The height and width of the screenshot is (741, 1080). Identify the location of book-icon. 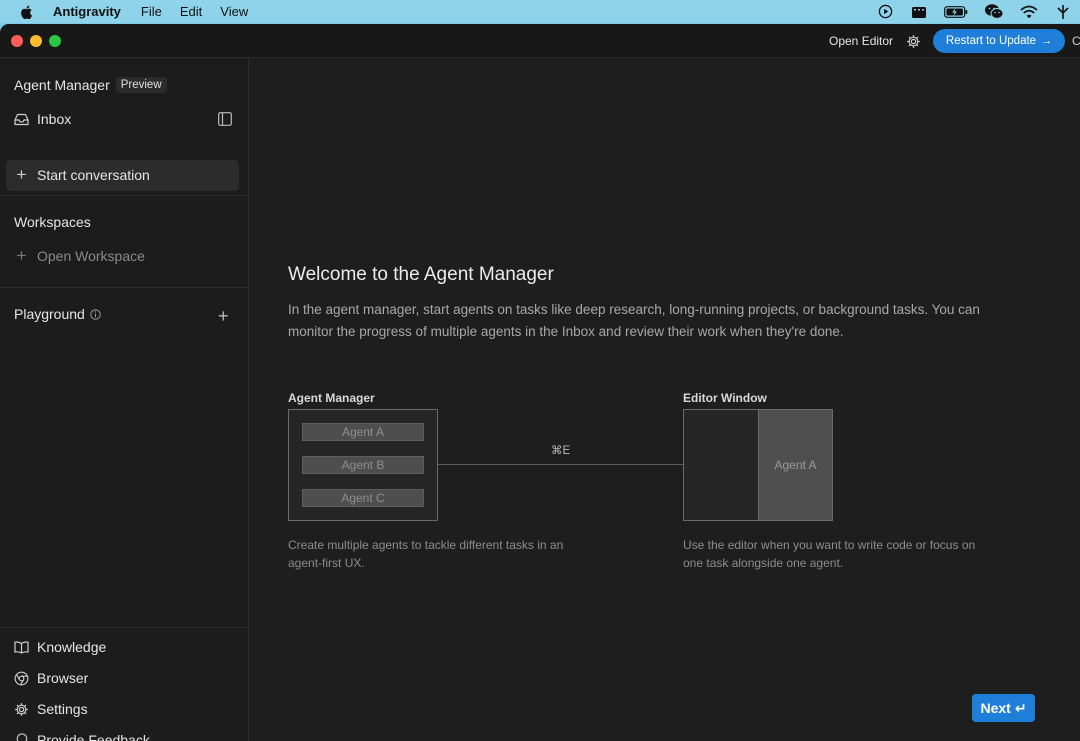
(21, 647).